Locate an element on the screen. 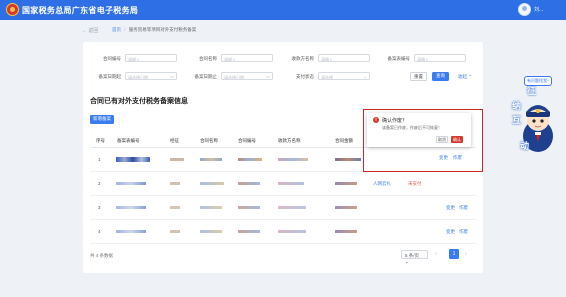 The image size is (566, 297). next-page-icon: › is located at coordinates (466, 254).